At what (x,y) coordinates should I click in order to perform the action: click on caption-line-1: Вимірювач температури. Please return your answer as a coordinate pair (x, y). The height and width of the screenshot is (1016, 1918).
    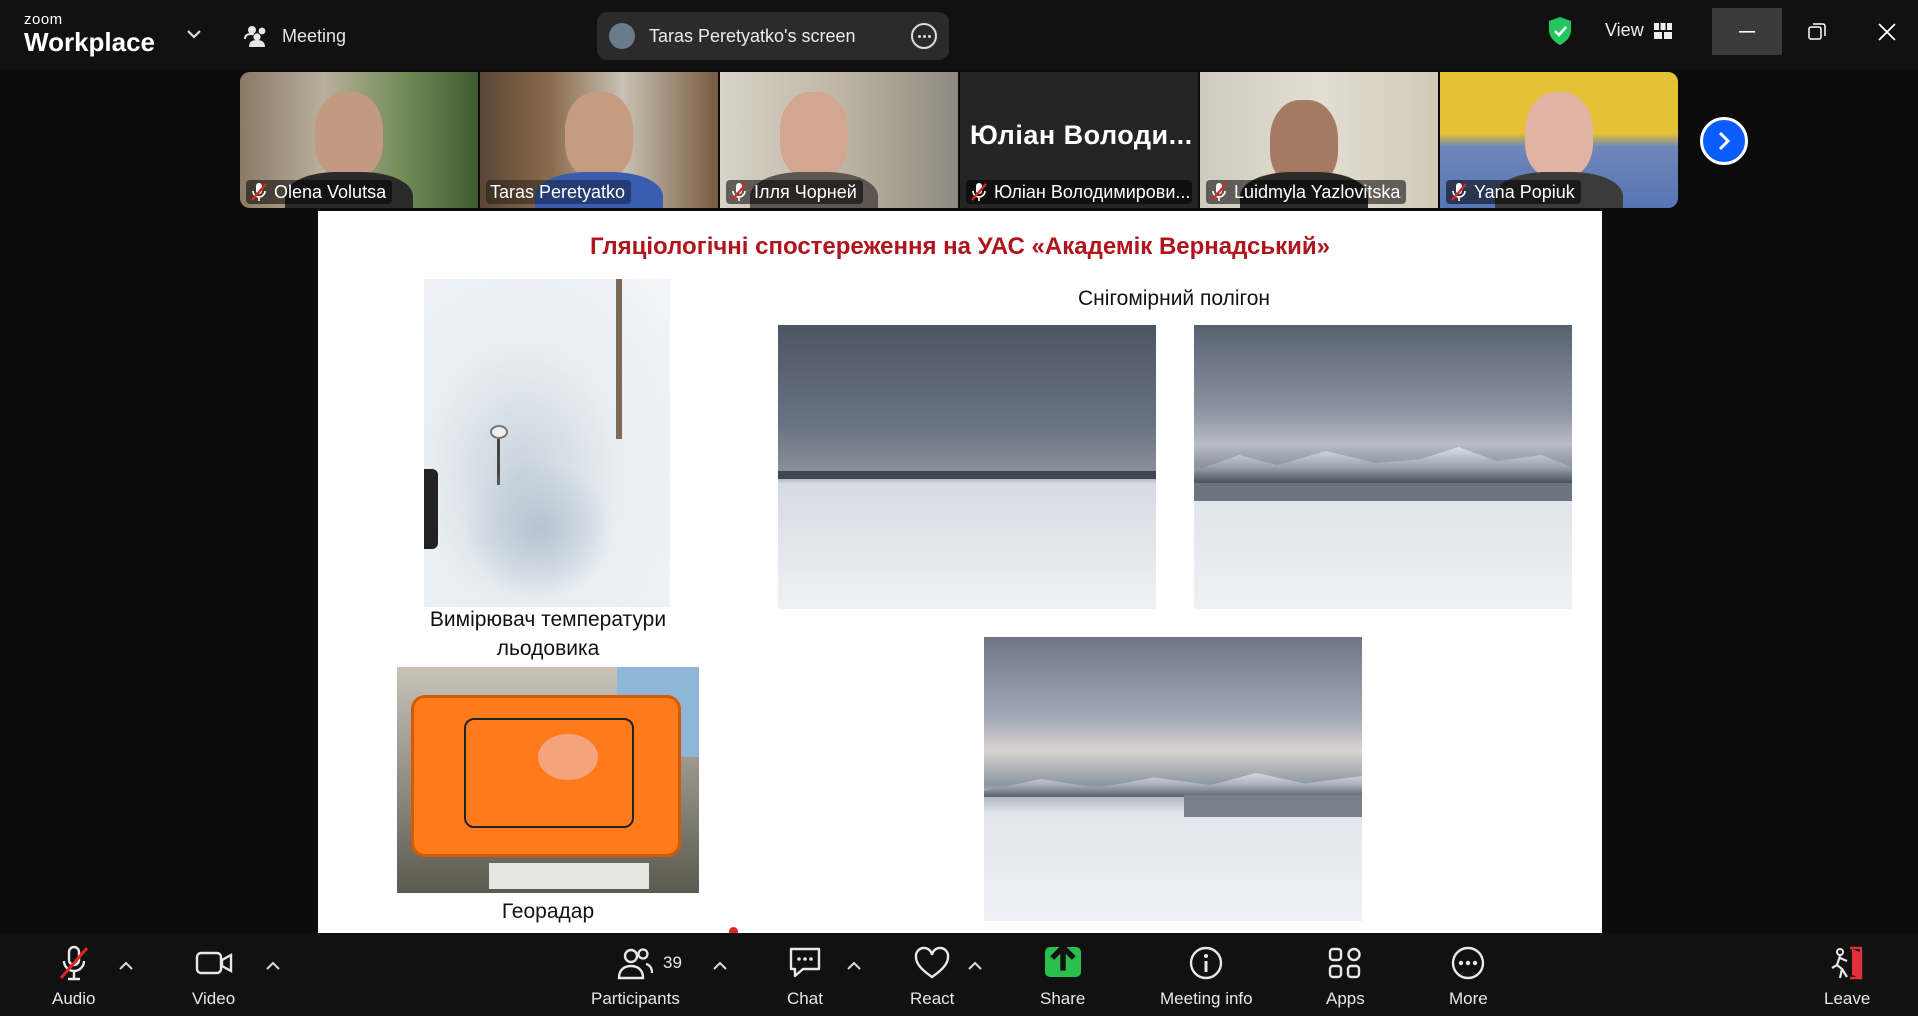
    Looking at the image, I should click on (548, 619).